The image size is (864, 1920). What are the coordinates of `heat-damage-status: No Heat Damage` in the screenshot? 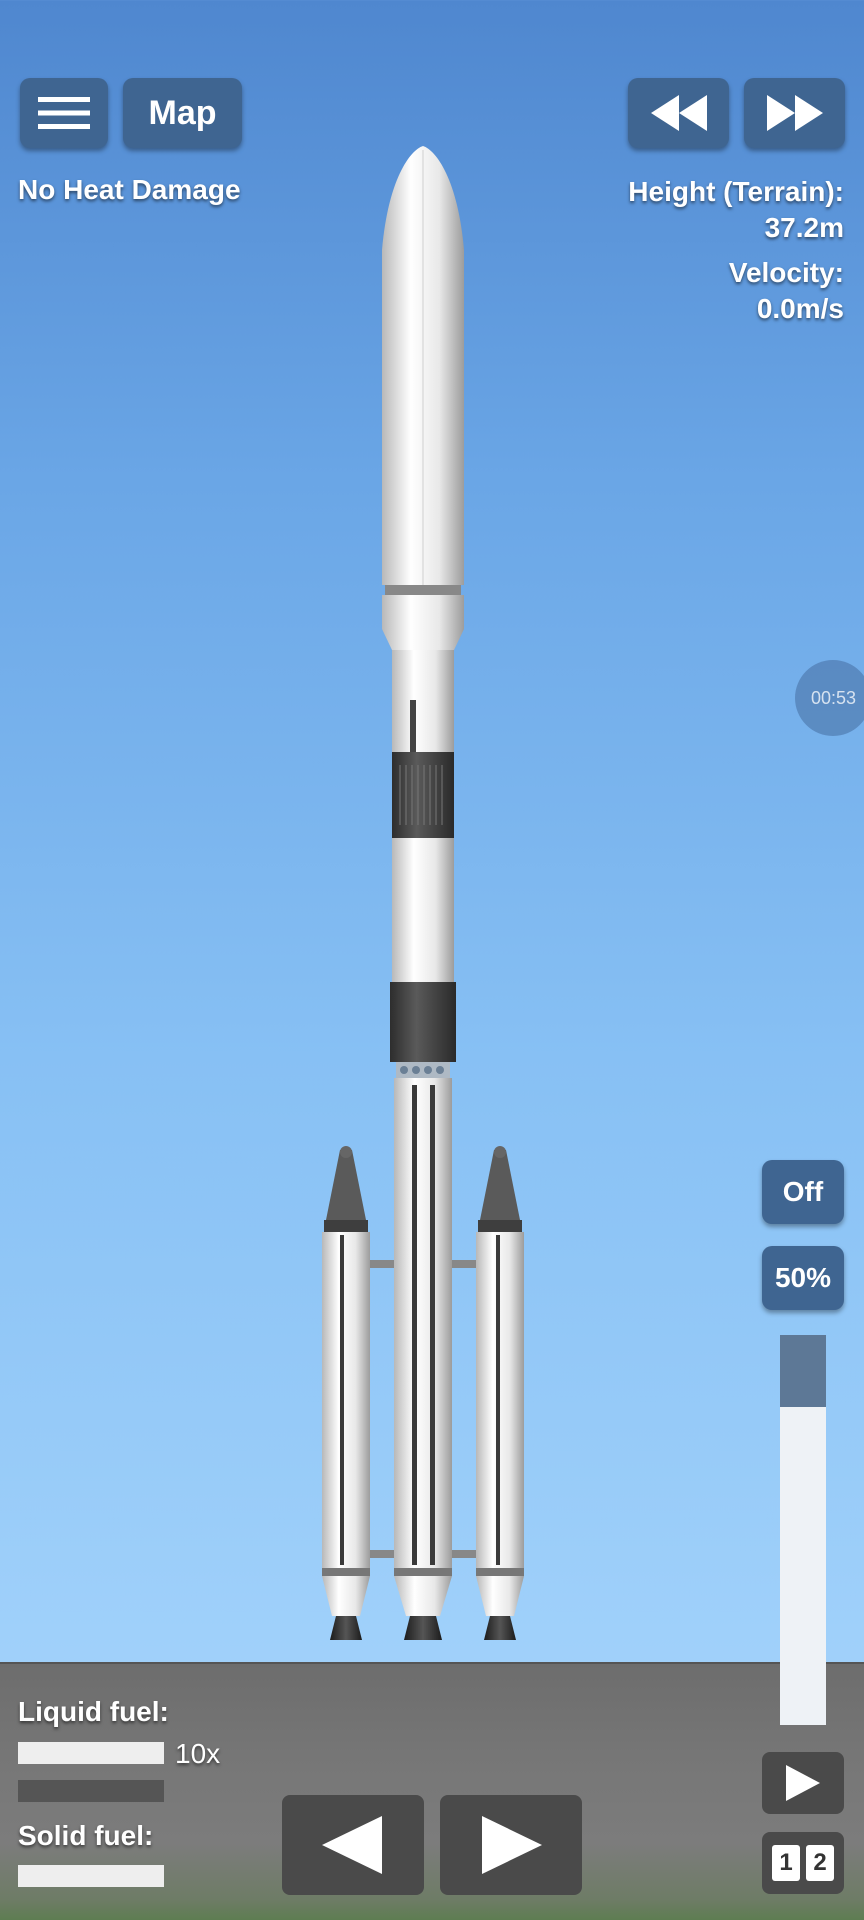 It's located at (129, 189).